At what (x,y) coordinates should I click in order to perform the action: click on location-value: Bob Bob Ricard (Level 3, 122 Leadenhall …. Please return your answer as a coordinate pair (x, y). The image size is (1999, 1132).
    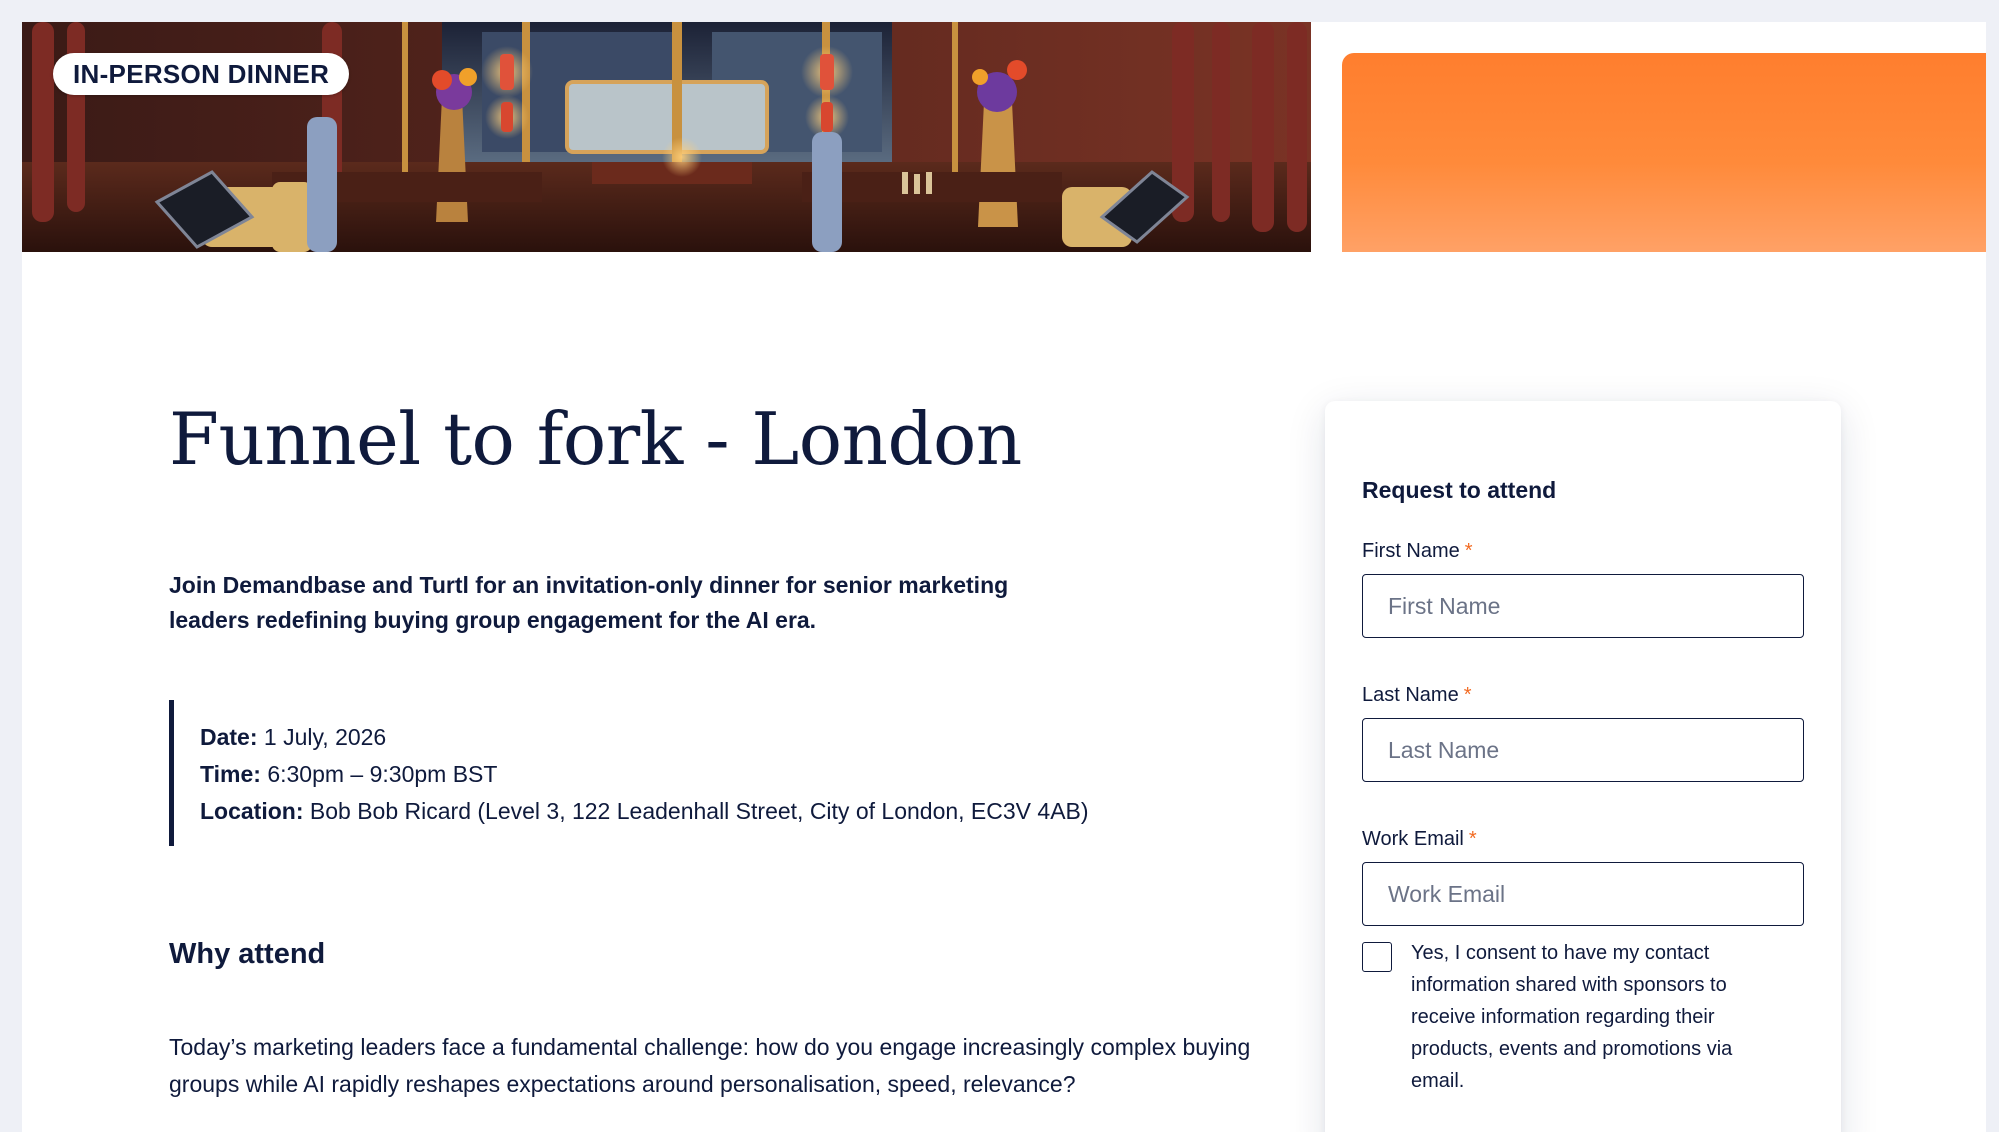
    Looking at the image, I should click on (699, 811).